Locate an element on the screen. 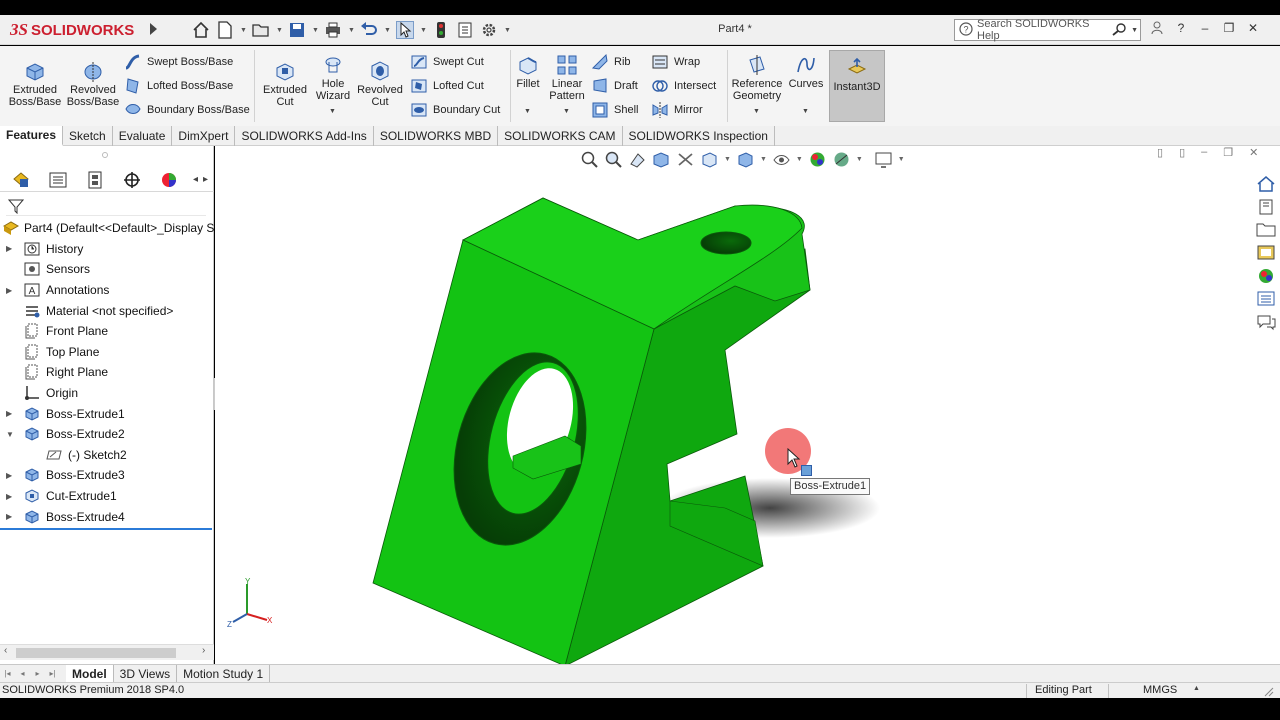 The height and width of the screenshot is (720, 1280). intersect-button: Intersect is located at coordinates (683, 86).